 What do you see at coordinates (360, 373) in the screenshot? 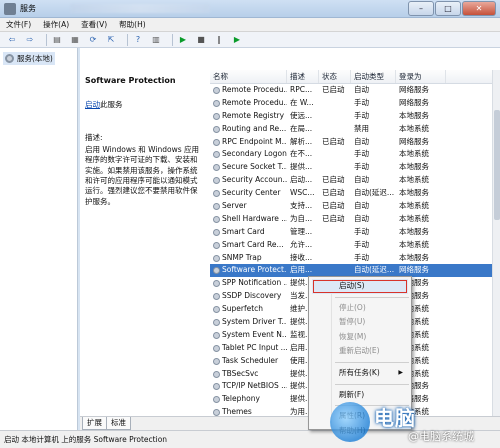
I see `context-menu-item: 所有任务(K) ▶` at bounding box center [360, 373].